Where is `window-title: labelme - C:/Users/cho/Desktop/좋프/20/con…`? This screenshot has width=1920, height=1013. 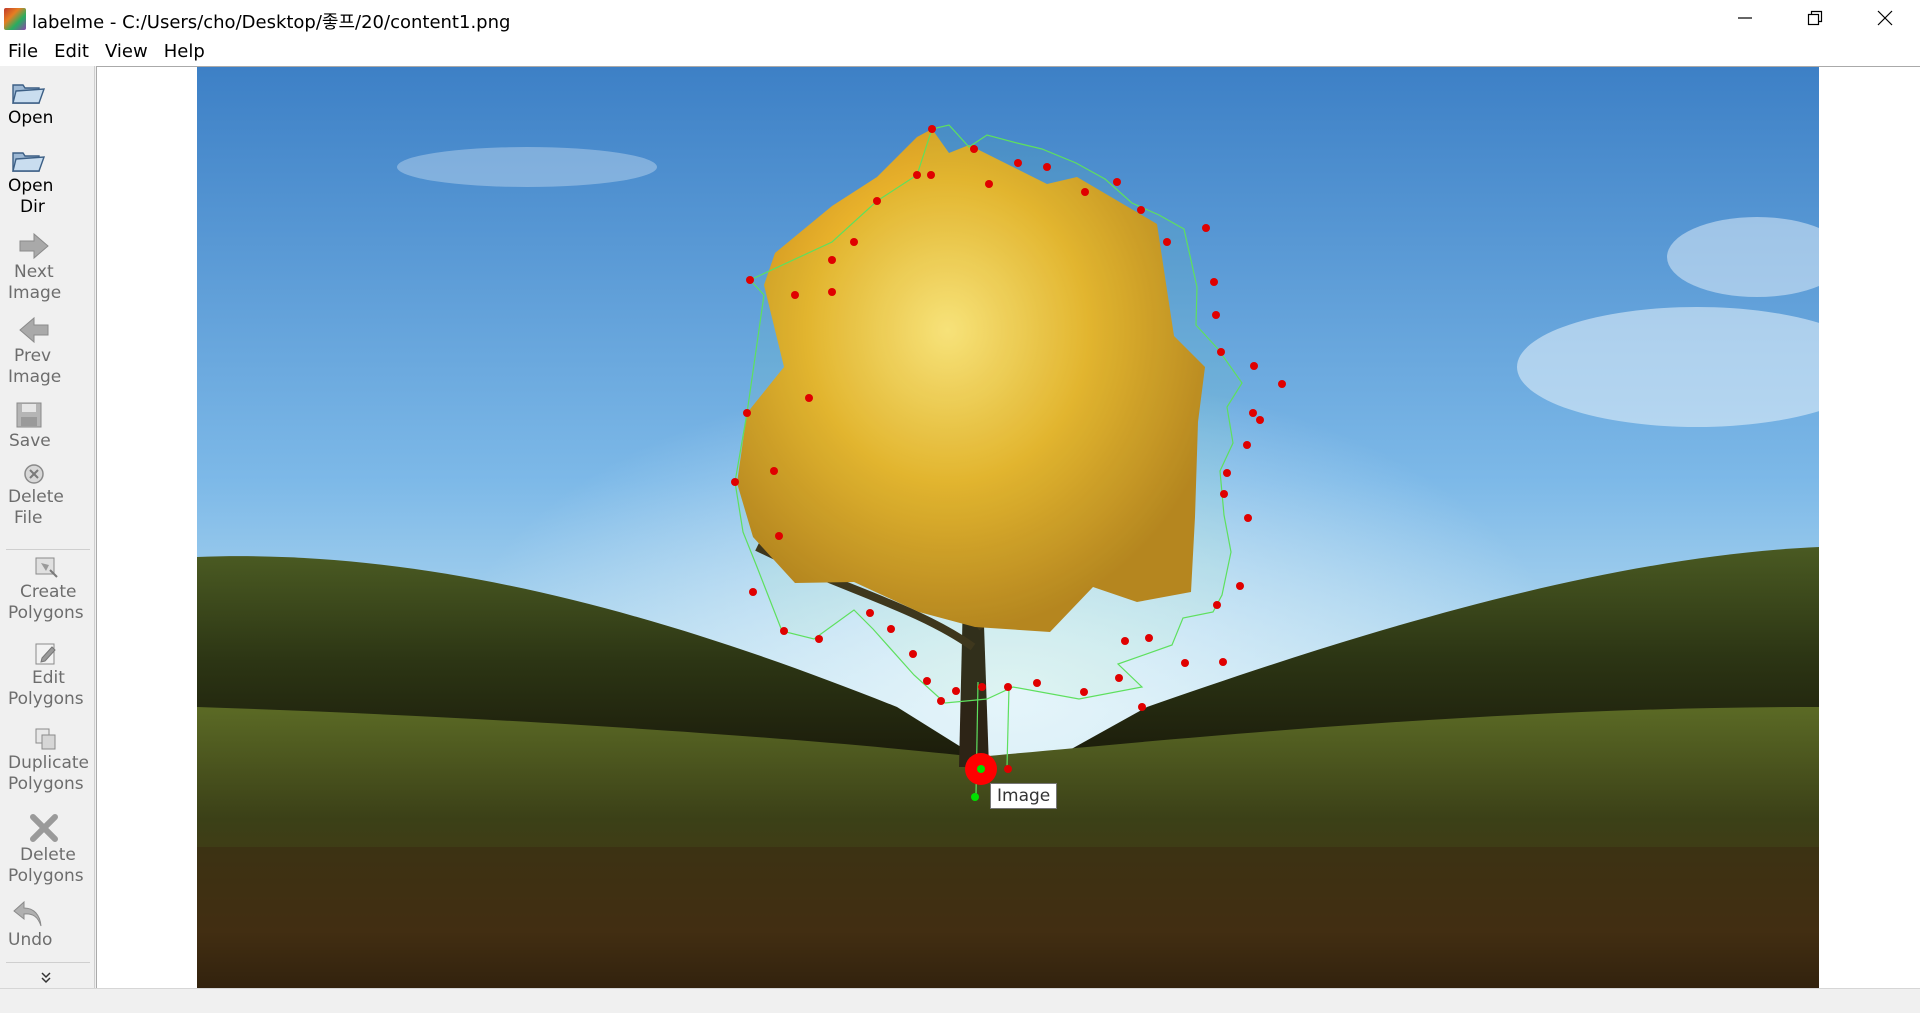
window-title: labelme - C:/Users/cho/Desktop/좋프/20/con… is located at coordinates (271, 22).